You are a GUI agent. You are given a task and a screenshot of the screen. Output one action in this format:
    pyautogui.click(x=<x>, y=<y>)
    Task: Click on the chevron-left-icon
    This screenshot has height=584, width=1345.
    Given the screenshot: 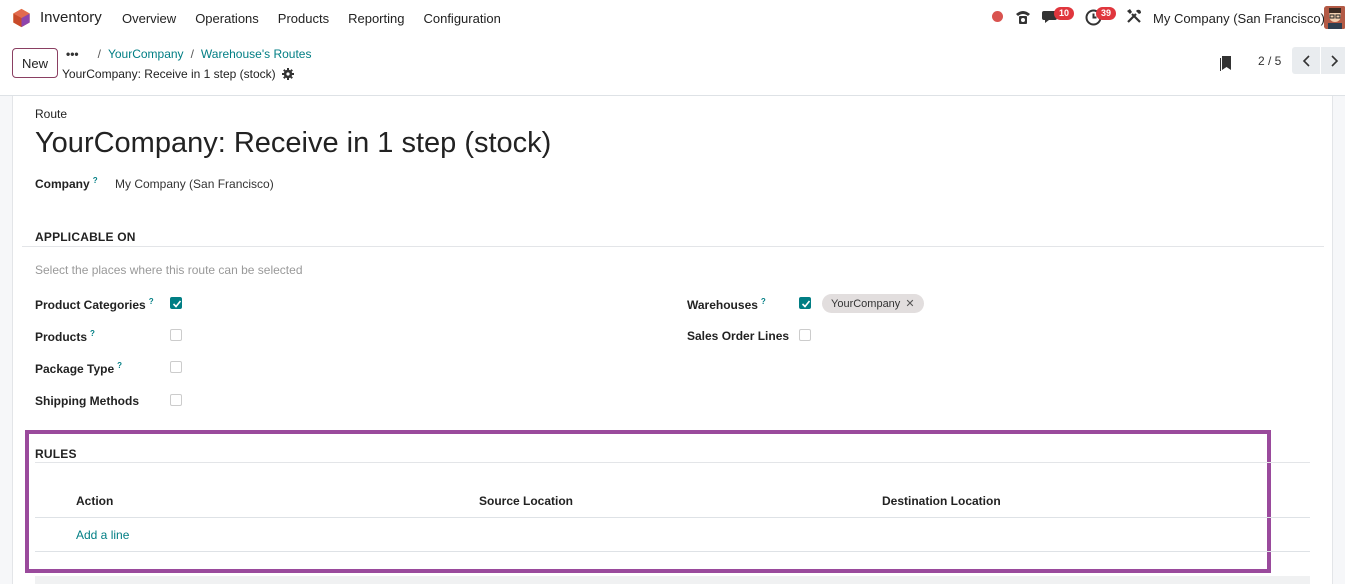 What is the action you would take?
    pyautogui.click(x=1306, y=60)
    